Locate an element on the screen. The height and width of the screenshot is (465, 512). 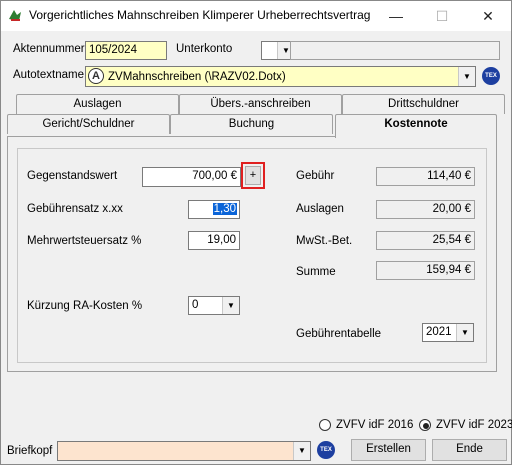
autotextname-select: A ZVMahnschreiben (\RAZV02.Dotx) ▼ is located at coordinates (280, 76).